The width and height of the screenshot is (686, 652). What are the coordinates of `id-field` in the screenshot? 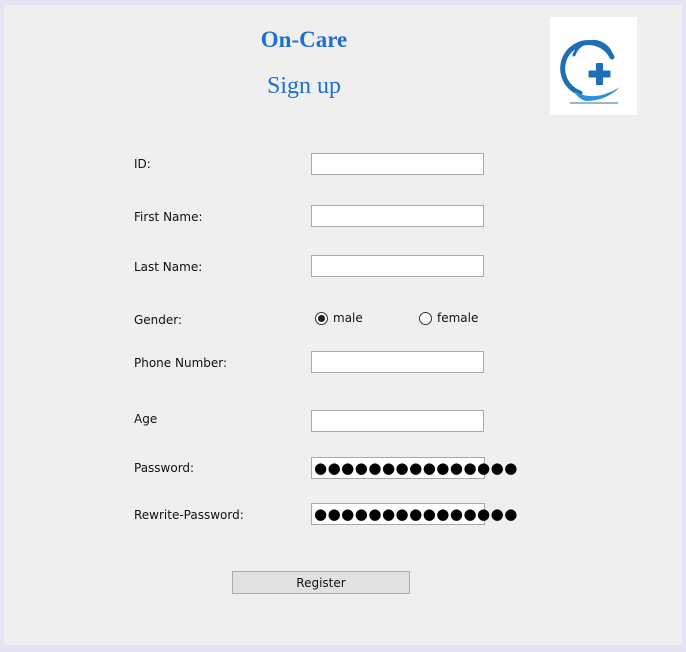 It's located at (397, 164).